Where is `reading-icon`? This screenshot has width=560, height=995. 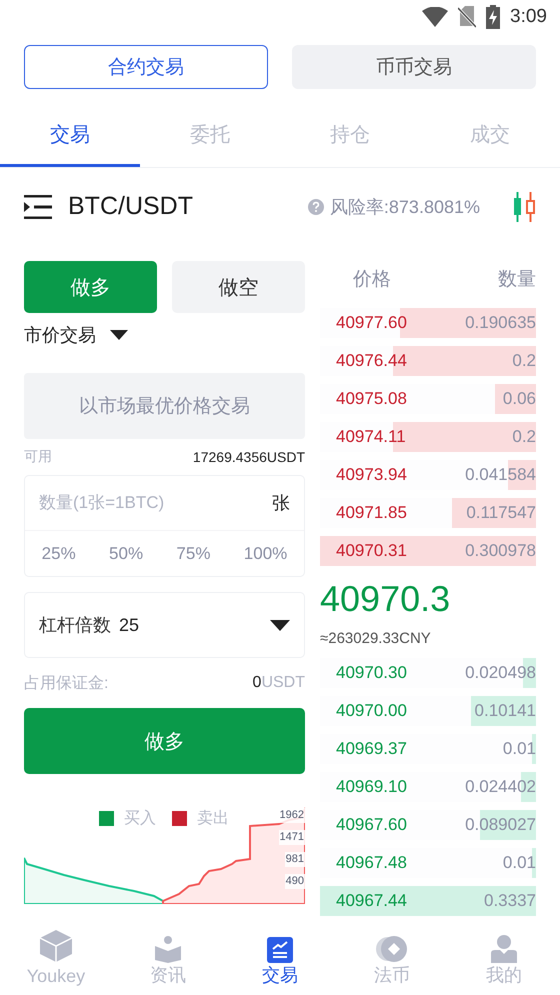 reading-icon is located at coordinates (168, 949).